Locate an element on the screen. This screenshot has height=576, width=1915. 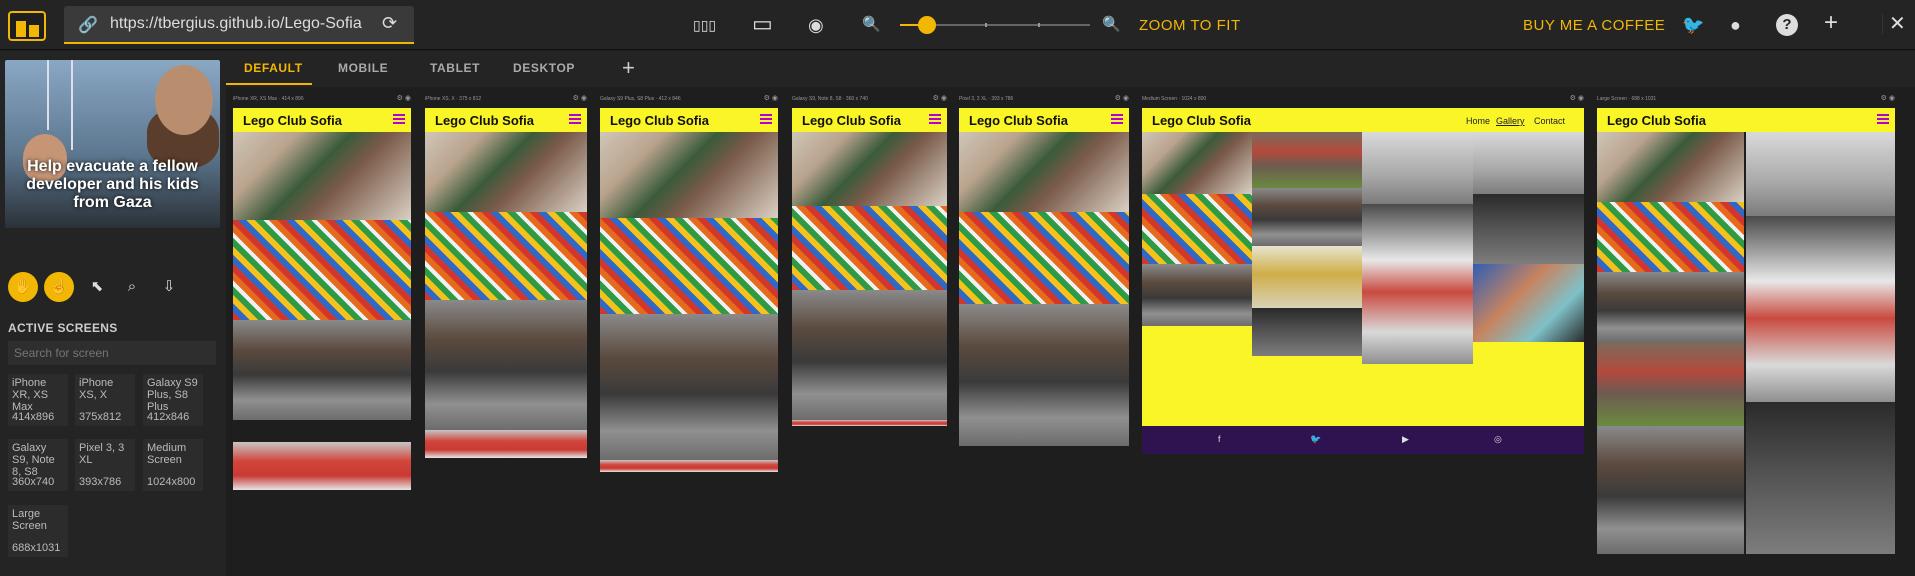
screen-search-input is located at coordinates (112, 353).